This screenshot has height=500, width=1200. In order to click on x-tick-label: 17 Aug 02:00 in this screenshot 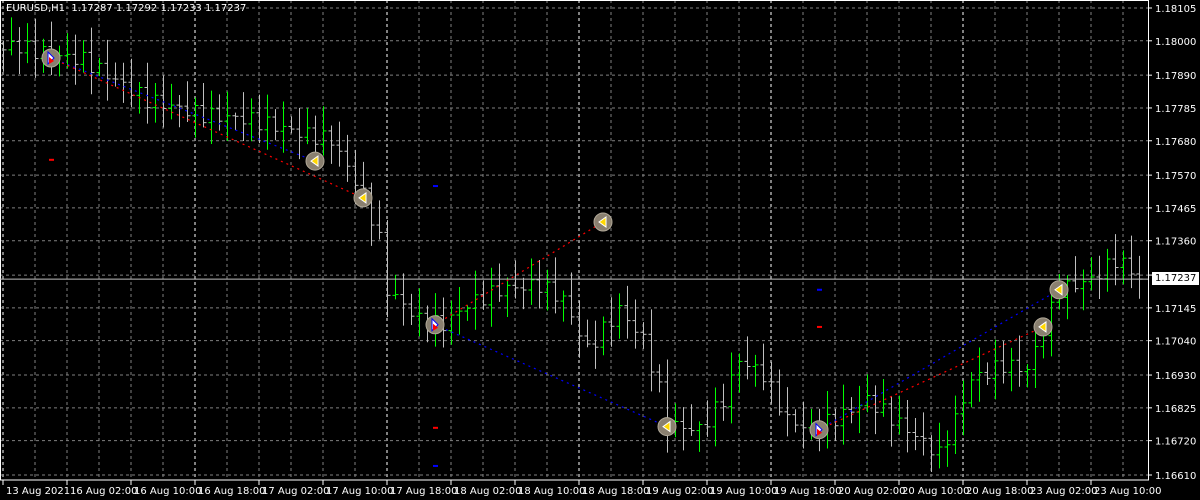, I will do `click(295, 491)`.